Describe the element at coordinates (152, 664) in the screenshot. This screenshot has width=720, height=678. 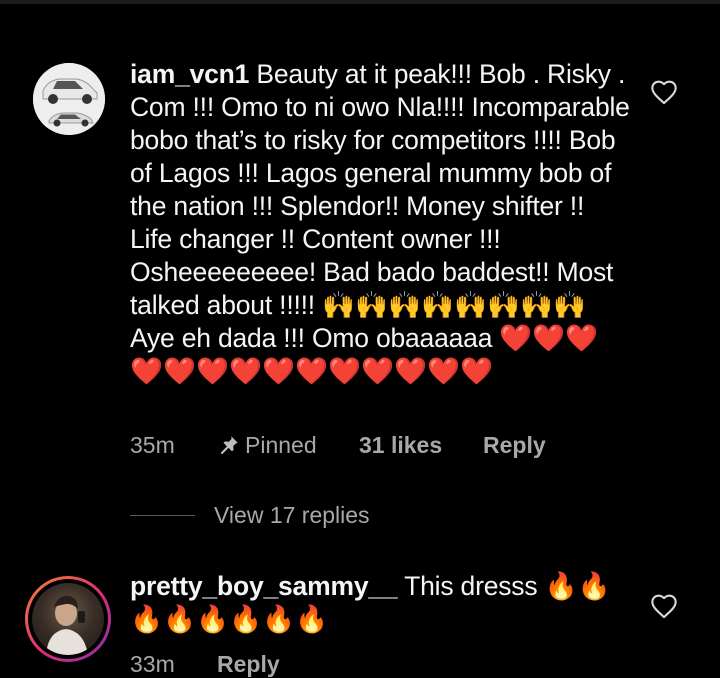
I see `comment-time: 33m` at that location.